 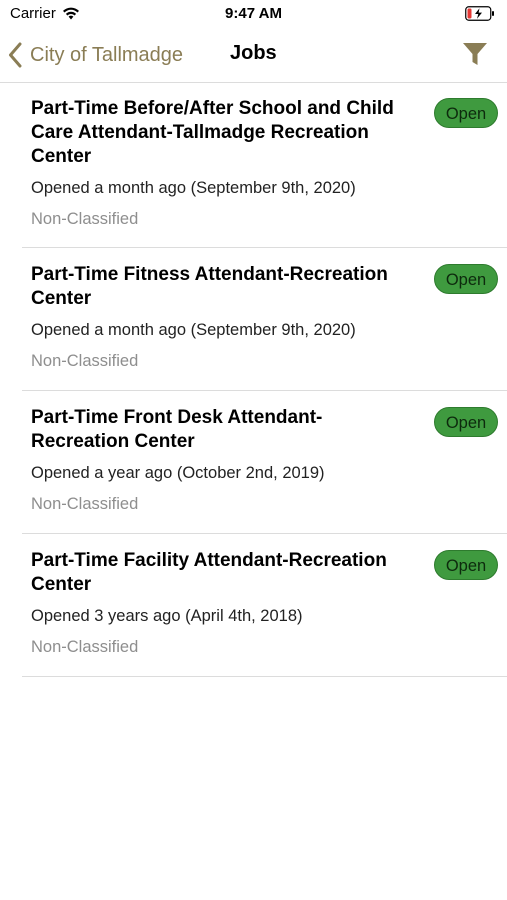 I want to click on filter-icon, so click(x=475, y=54).